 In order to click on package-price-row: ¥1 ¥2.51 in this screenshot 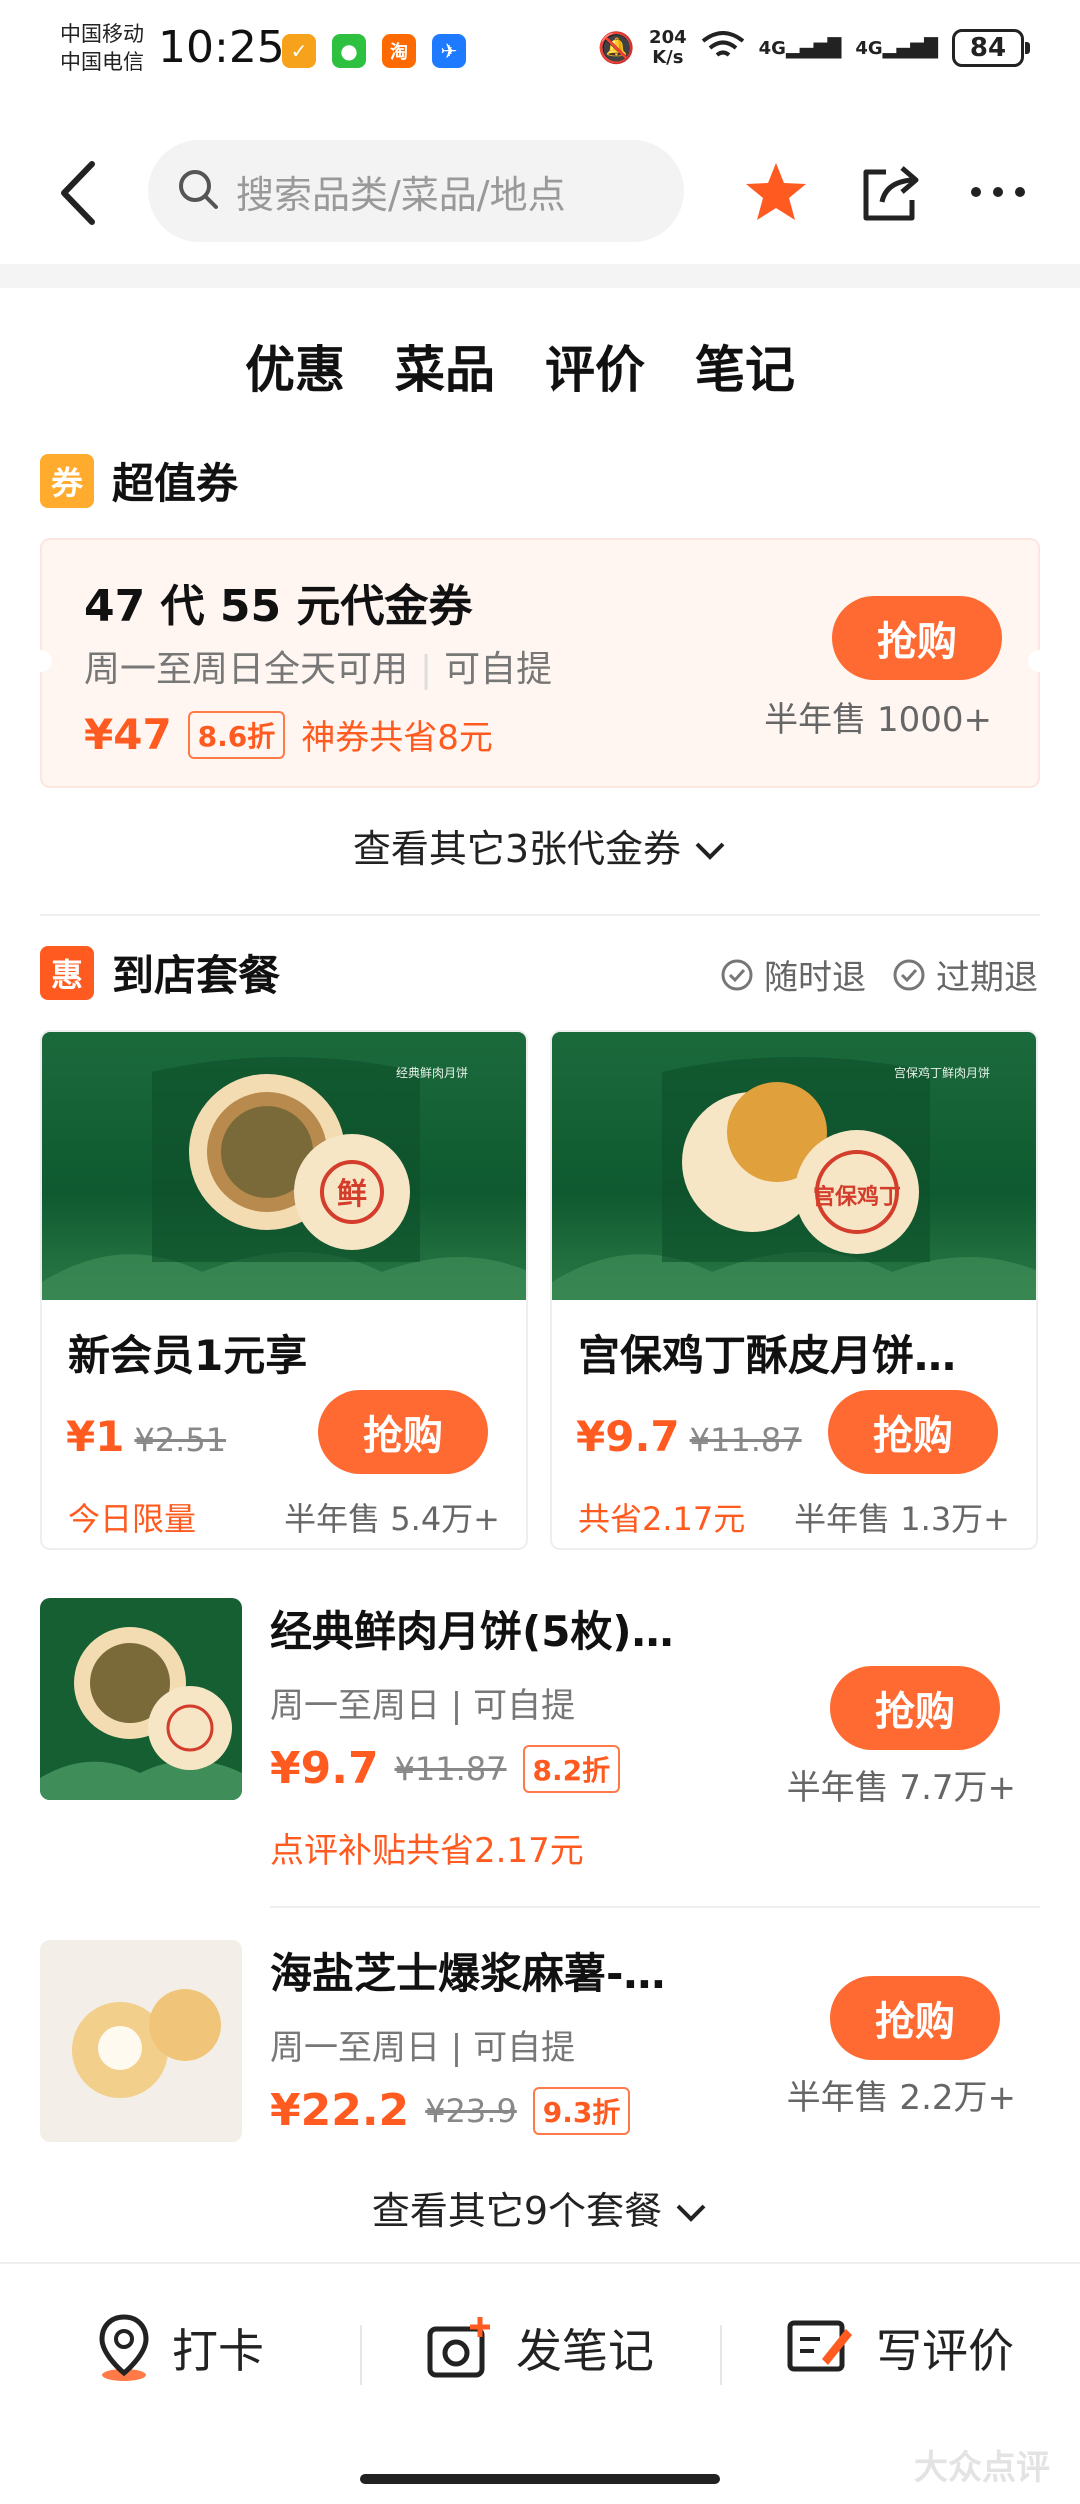, I will do `click(146, 1436)`.